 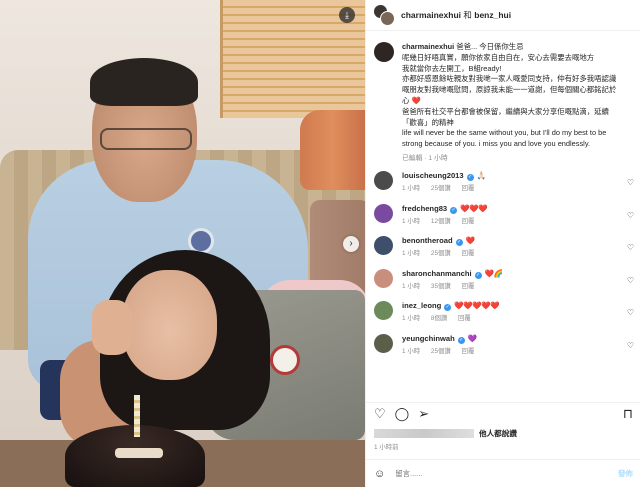 What do you see at coordinates (425, 158) in the screenshot?
I see `caption-meta: 已編輯 · 1 小時` at bounding box center [425, 158].